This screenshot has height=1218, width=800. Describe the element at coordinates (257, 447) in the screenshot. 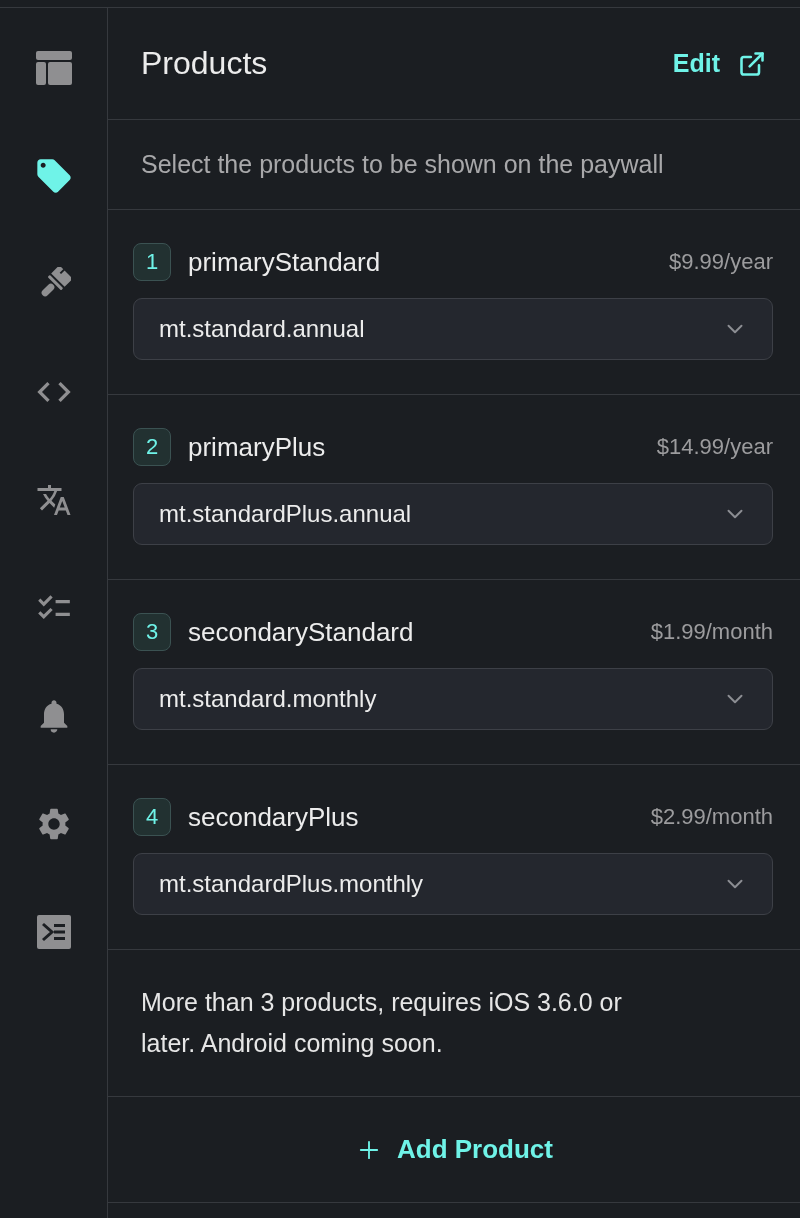

I see `product-name: primaryPlus` at that location.